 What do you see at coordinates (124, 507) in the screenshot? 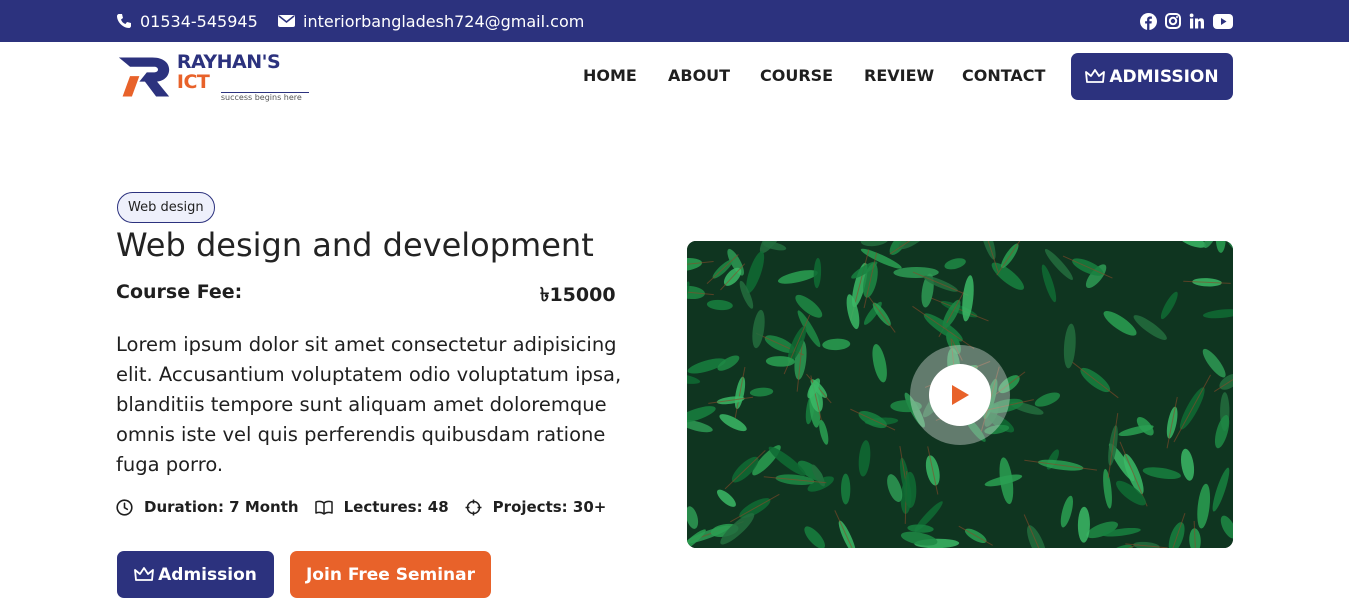
I see `clock-icon` at bounding box center [124, 507].